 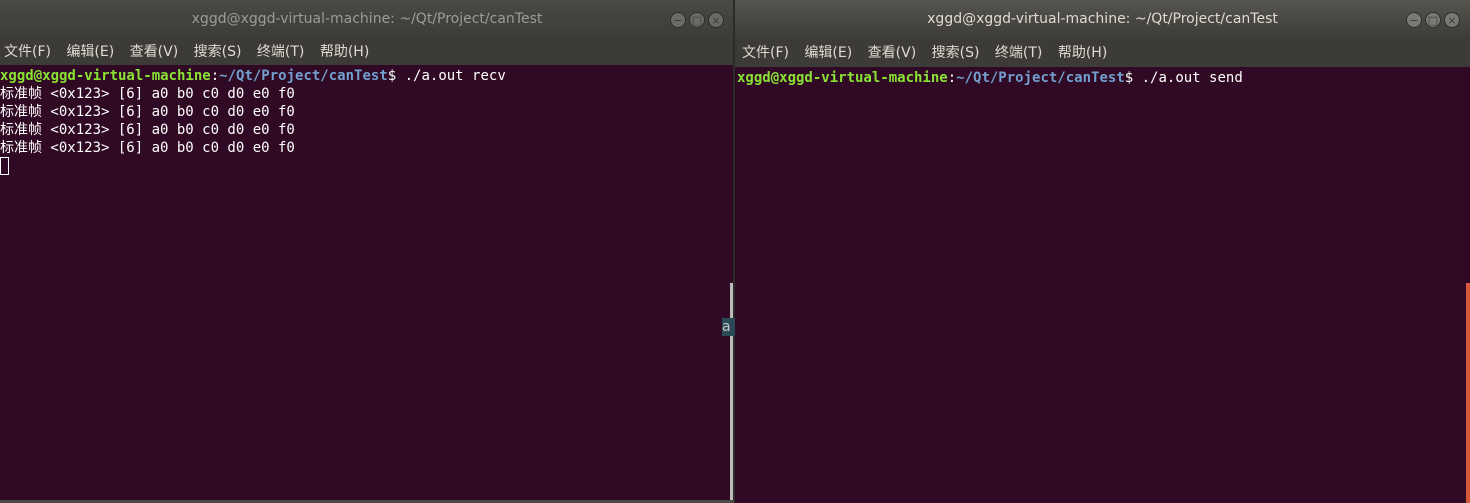 What do you see at coordinates (455, 76) in the screenshot?
I see `command-text: ./a.out recv` at bounding box center [455, 76].